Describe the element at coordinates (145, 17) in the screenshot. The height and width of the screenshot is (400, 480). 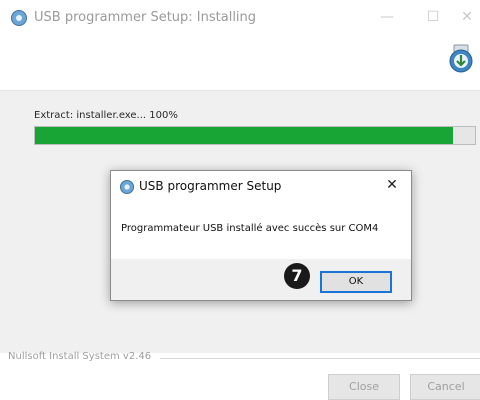
I see `window-title: USB programmer Setup: Installing` at that location.